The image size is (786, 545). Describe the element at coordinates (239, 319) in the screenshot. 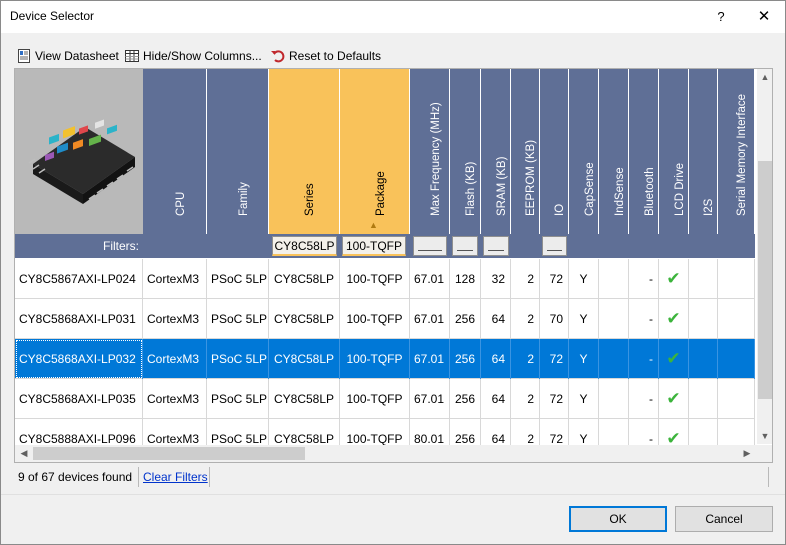

I see `cell-value: PSoC 5LP` at that location.